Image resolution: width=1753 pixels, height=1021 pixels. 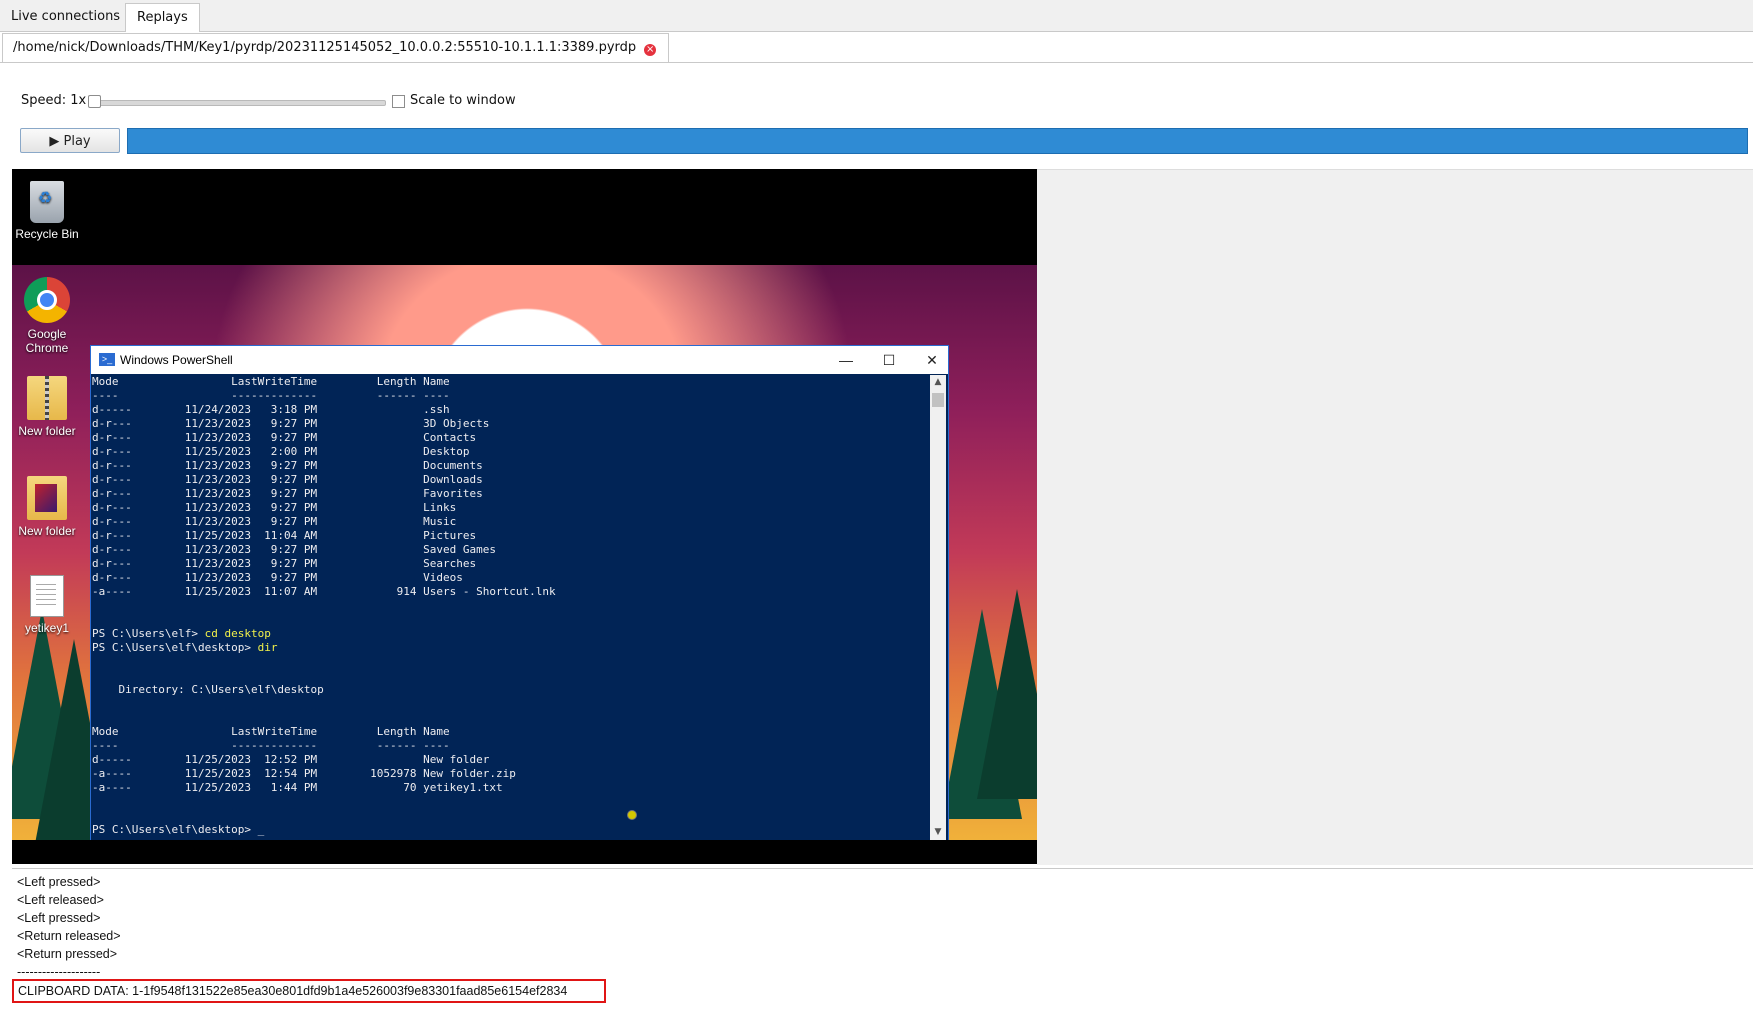 I want to click on console-line: d-r--- 11/23/2023 9:27 PM Searches, so click(x=284, y=563).